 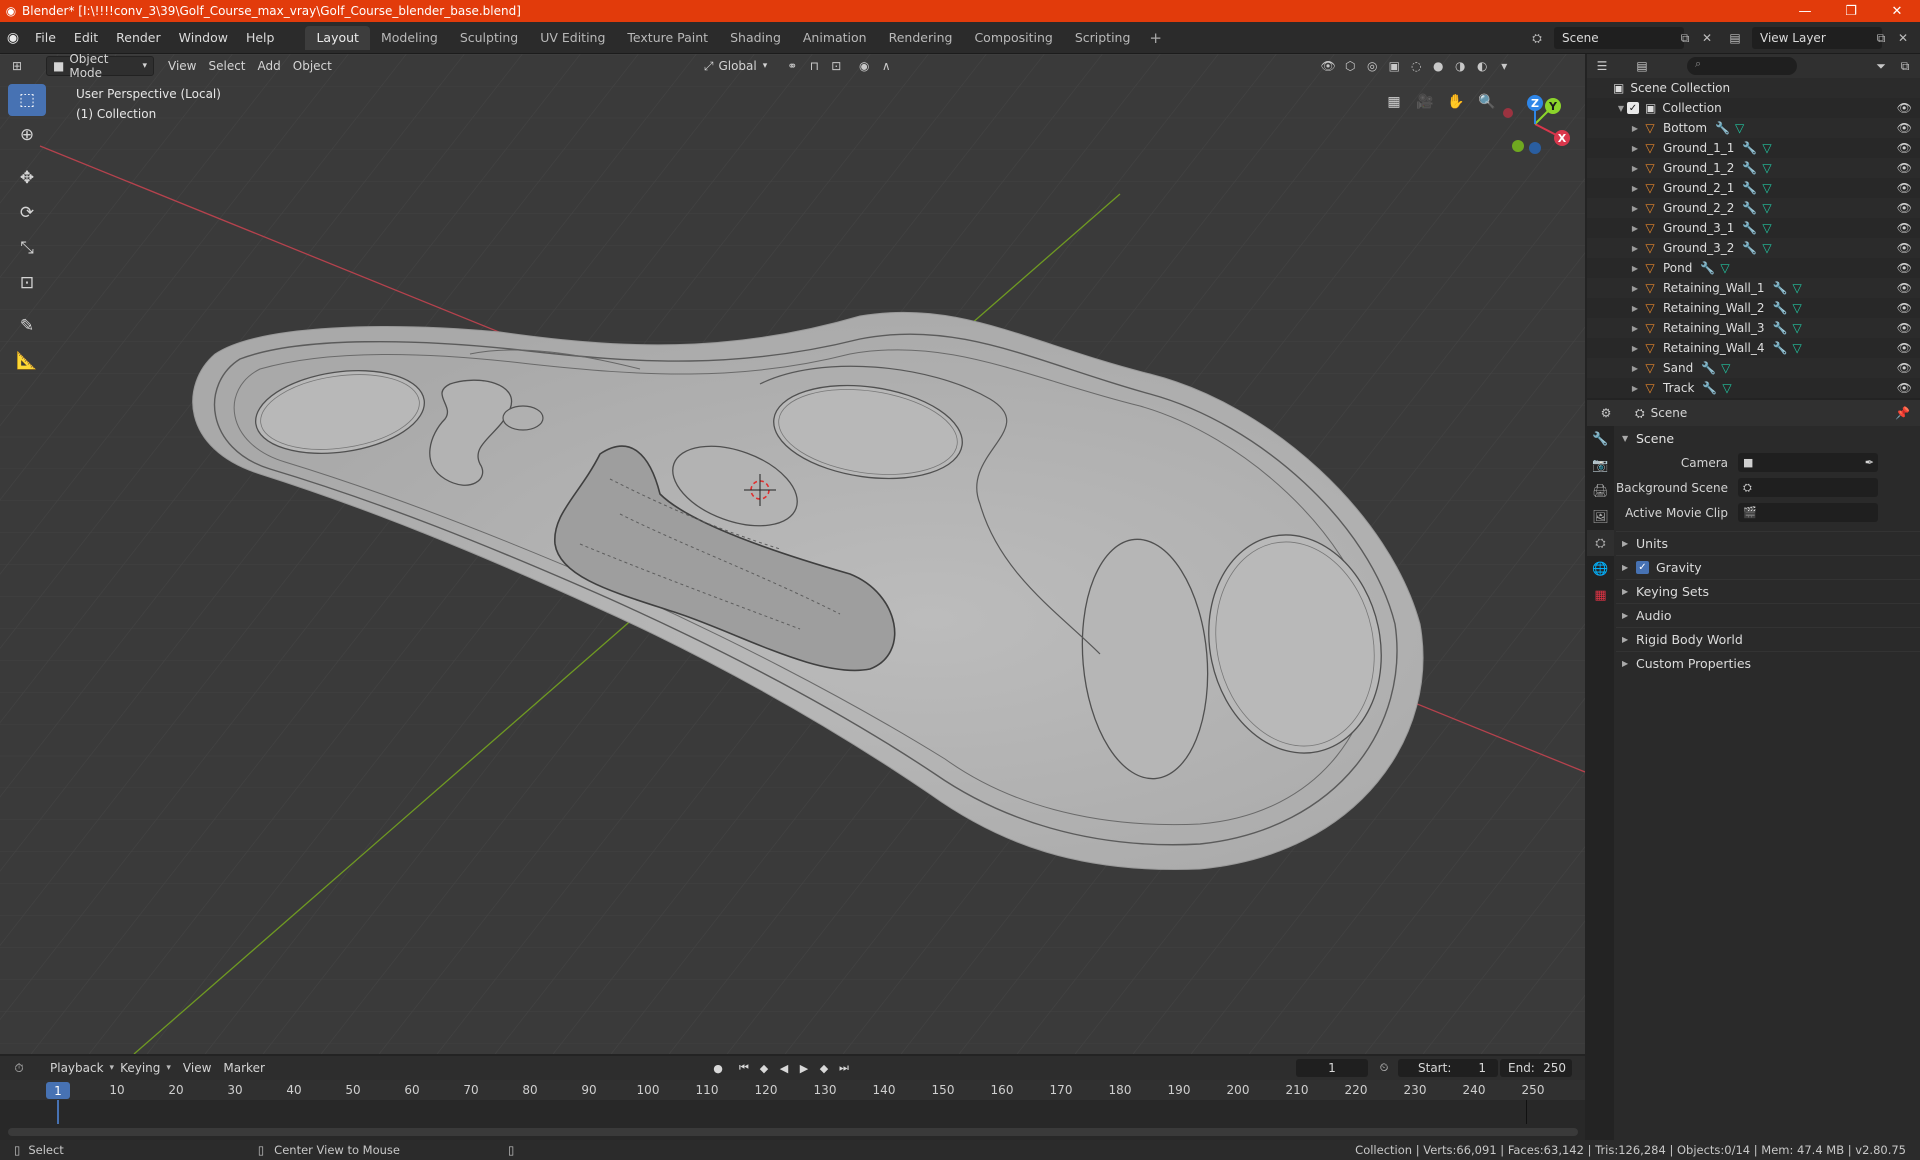 I want to click on gizmo-toggle-icon: ⬡, so click(x=1350, y=66).